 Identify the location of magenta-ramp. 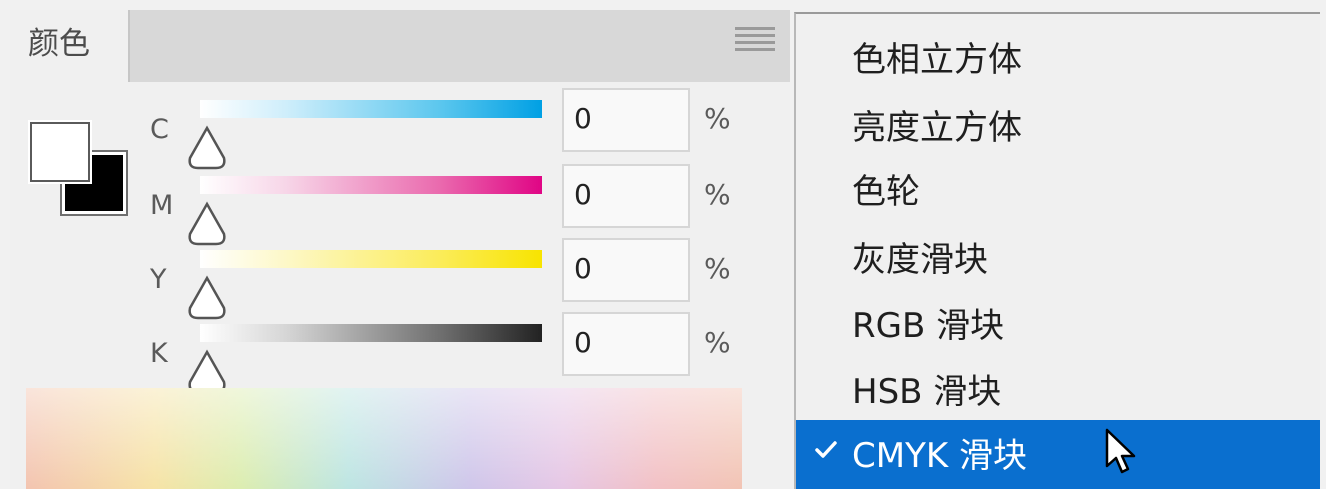
(371, 185).